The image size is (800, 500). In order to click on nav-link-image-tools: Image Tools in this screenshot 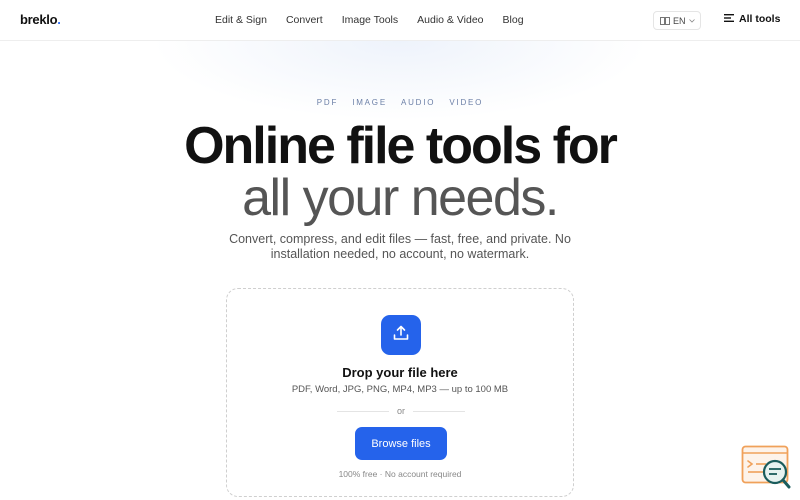, I will do `click(370, 20)`.